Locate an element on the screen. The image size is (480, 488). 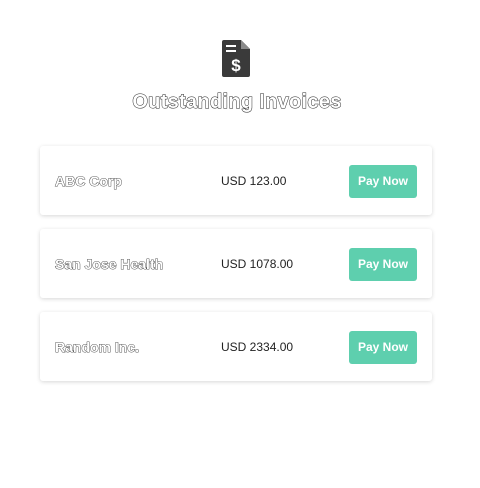
invoice-amount: USD 2334.00 is located at coordinates (257, 347).